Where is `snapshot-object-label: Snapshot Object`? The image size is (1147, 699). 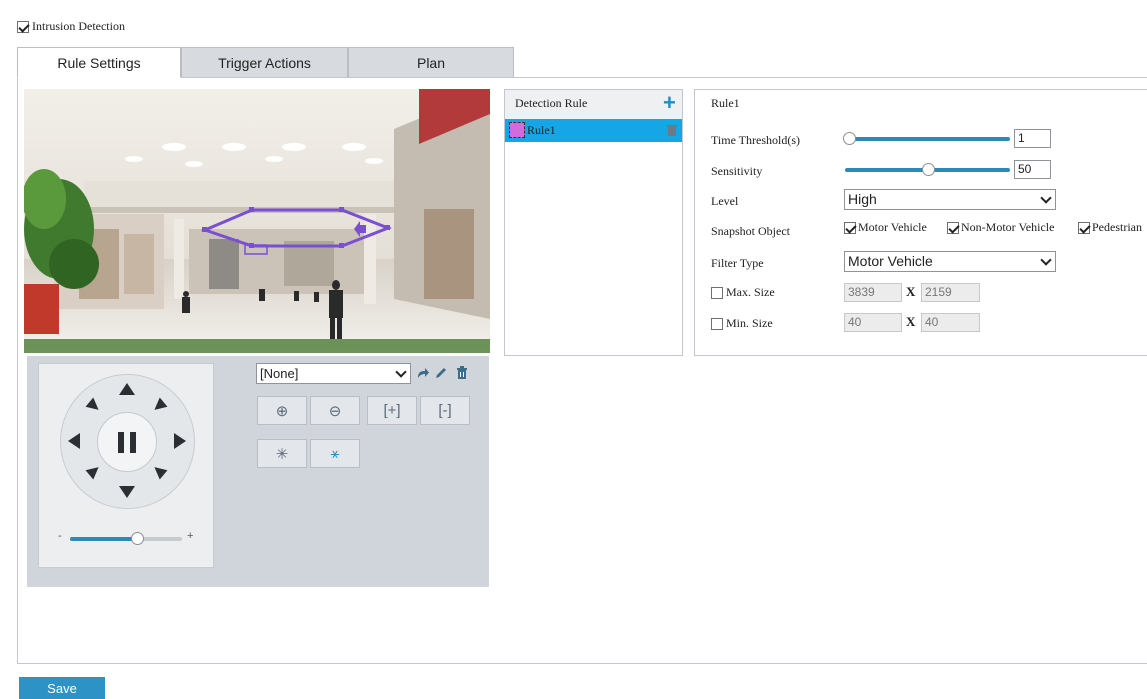 snapshot-object-label: Snapshot Object is located at coordinates (750, 231).